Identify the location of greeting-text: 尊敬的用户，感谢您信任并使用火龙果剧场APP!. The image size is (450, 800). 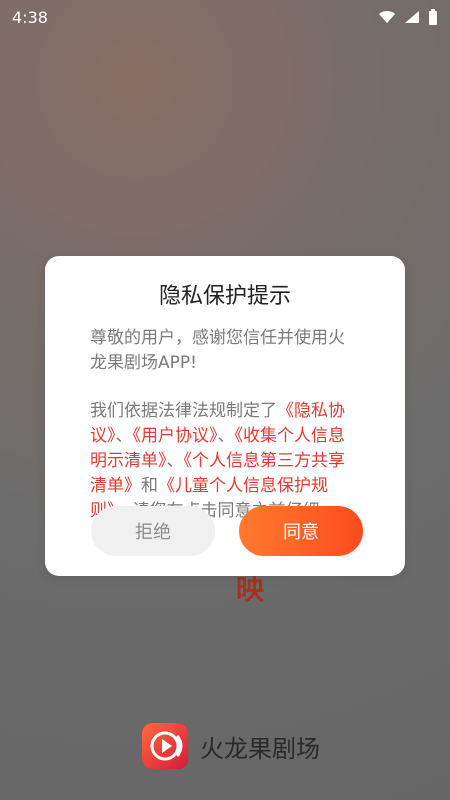
(217, 350).